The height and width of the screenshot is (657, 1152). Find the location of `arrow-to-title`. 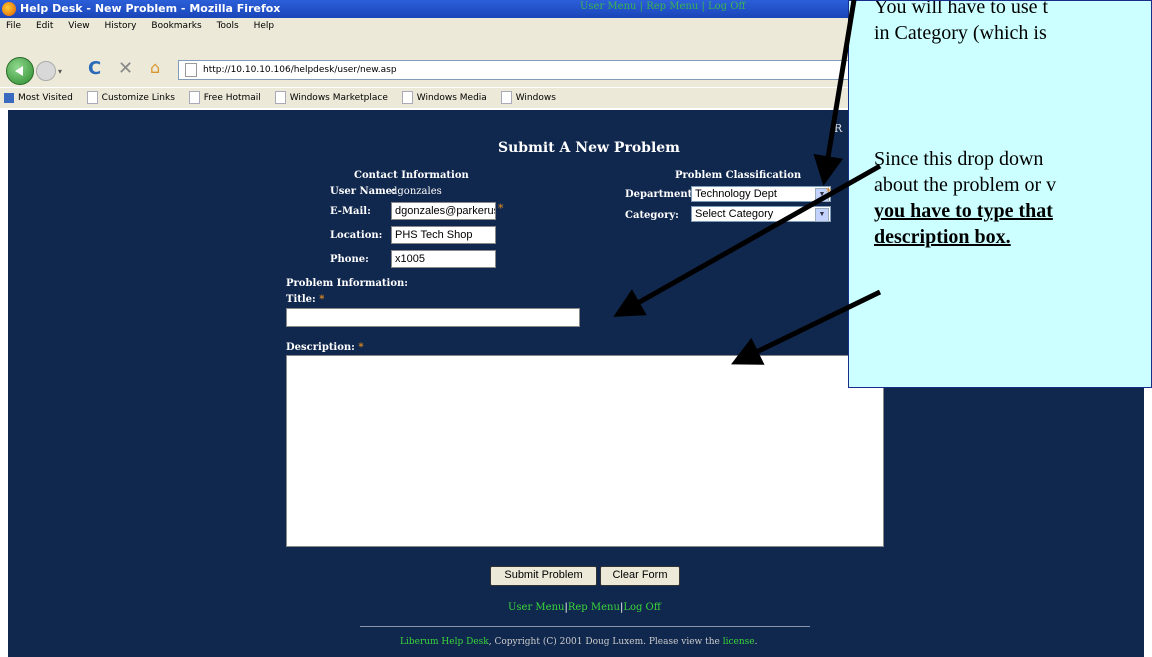

arrow-to-title is located at coordinates (747, 240).